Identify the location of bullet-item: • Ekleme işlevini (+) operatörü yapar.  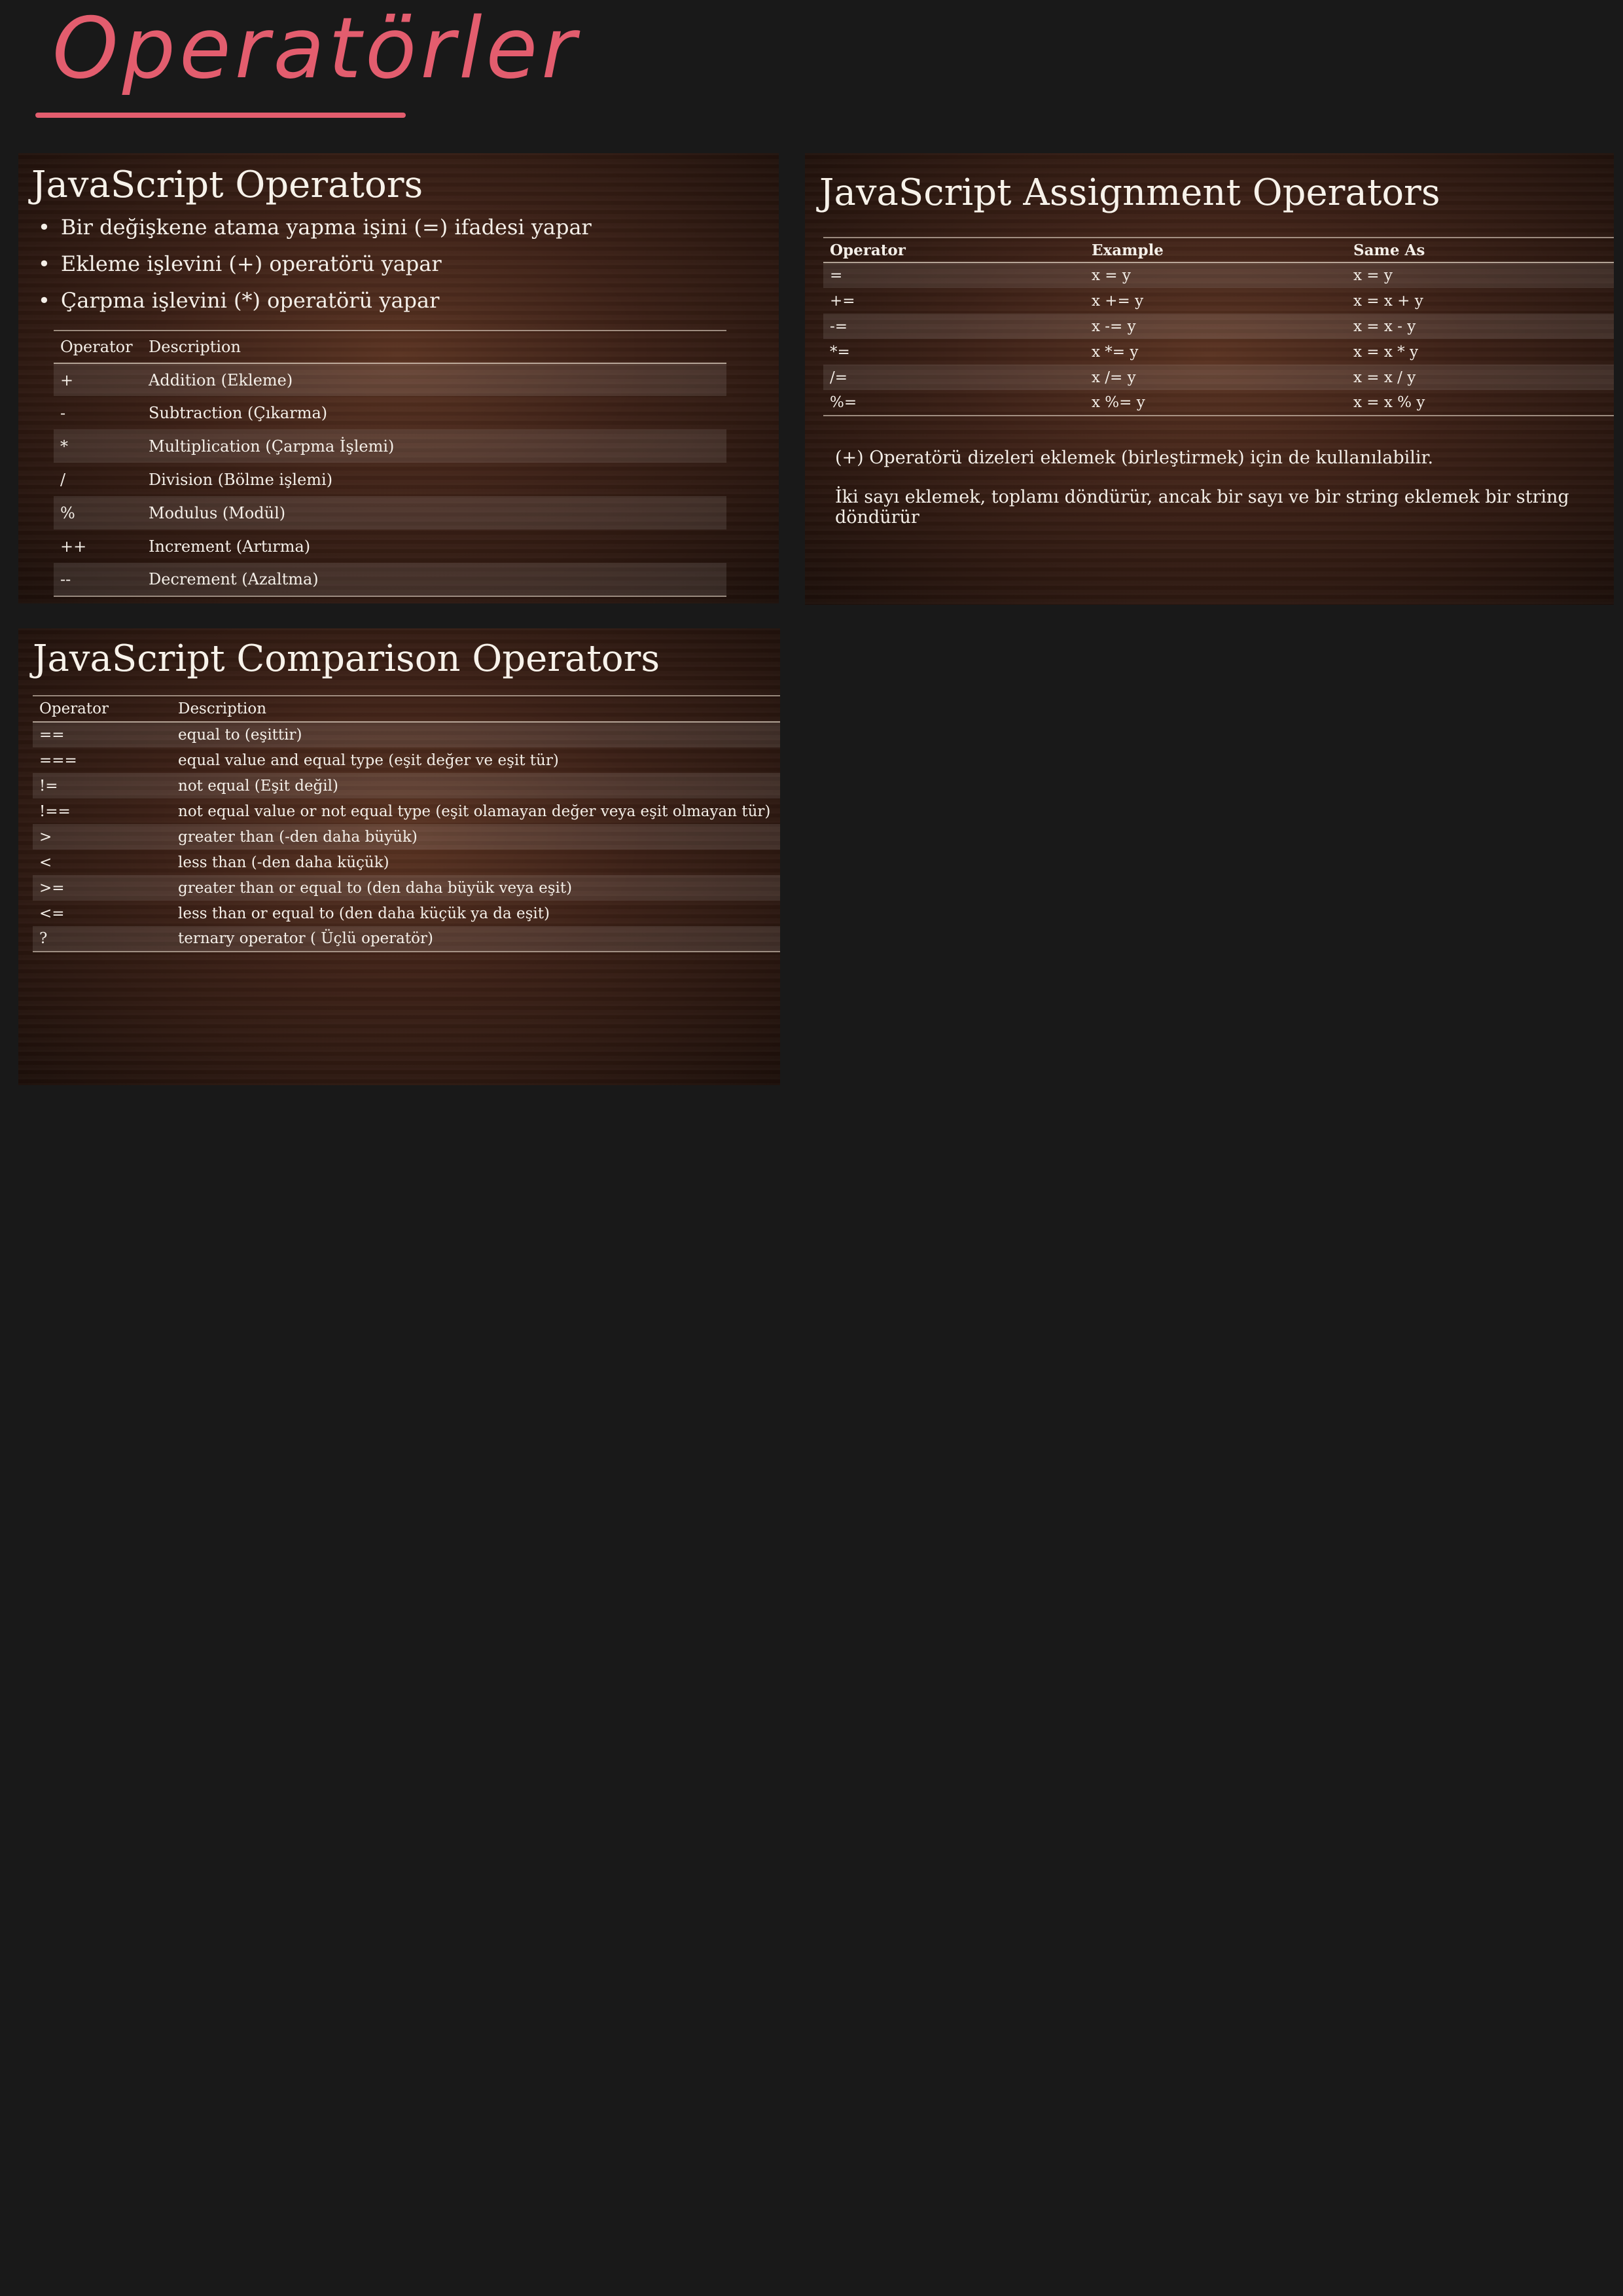
(240, 263).